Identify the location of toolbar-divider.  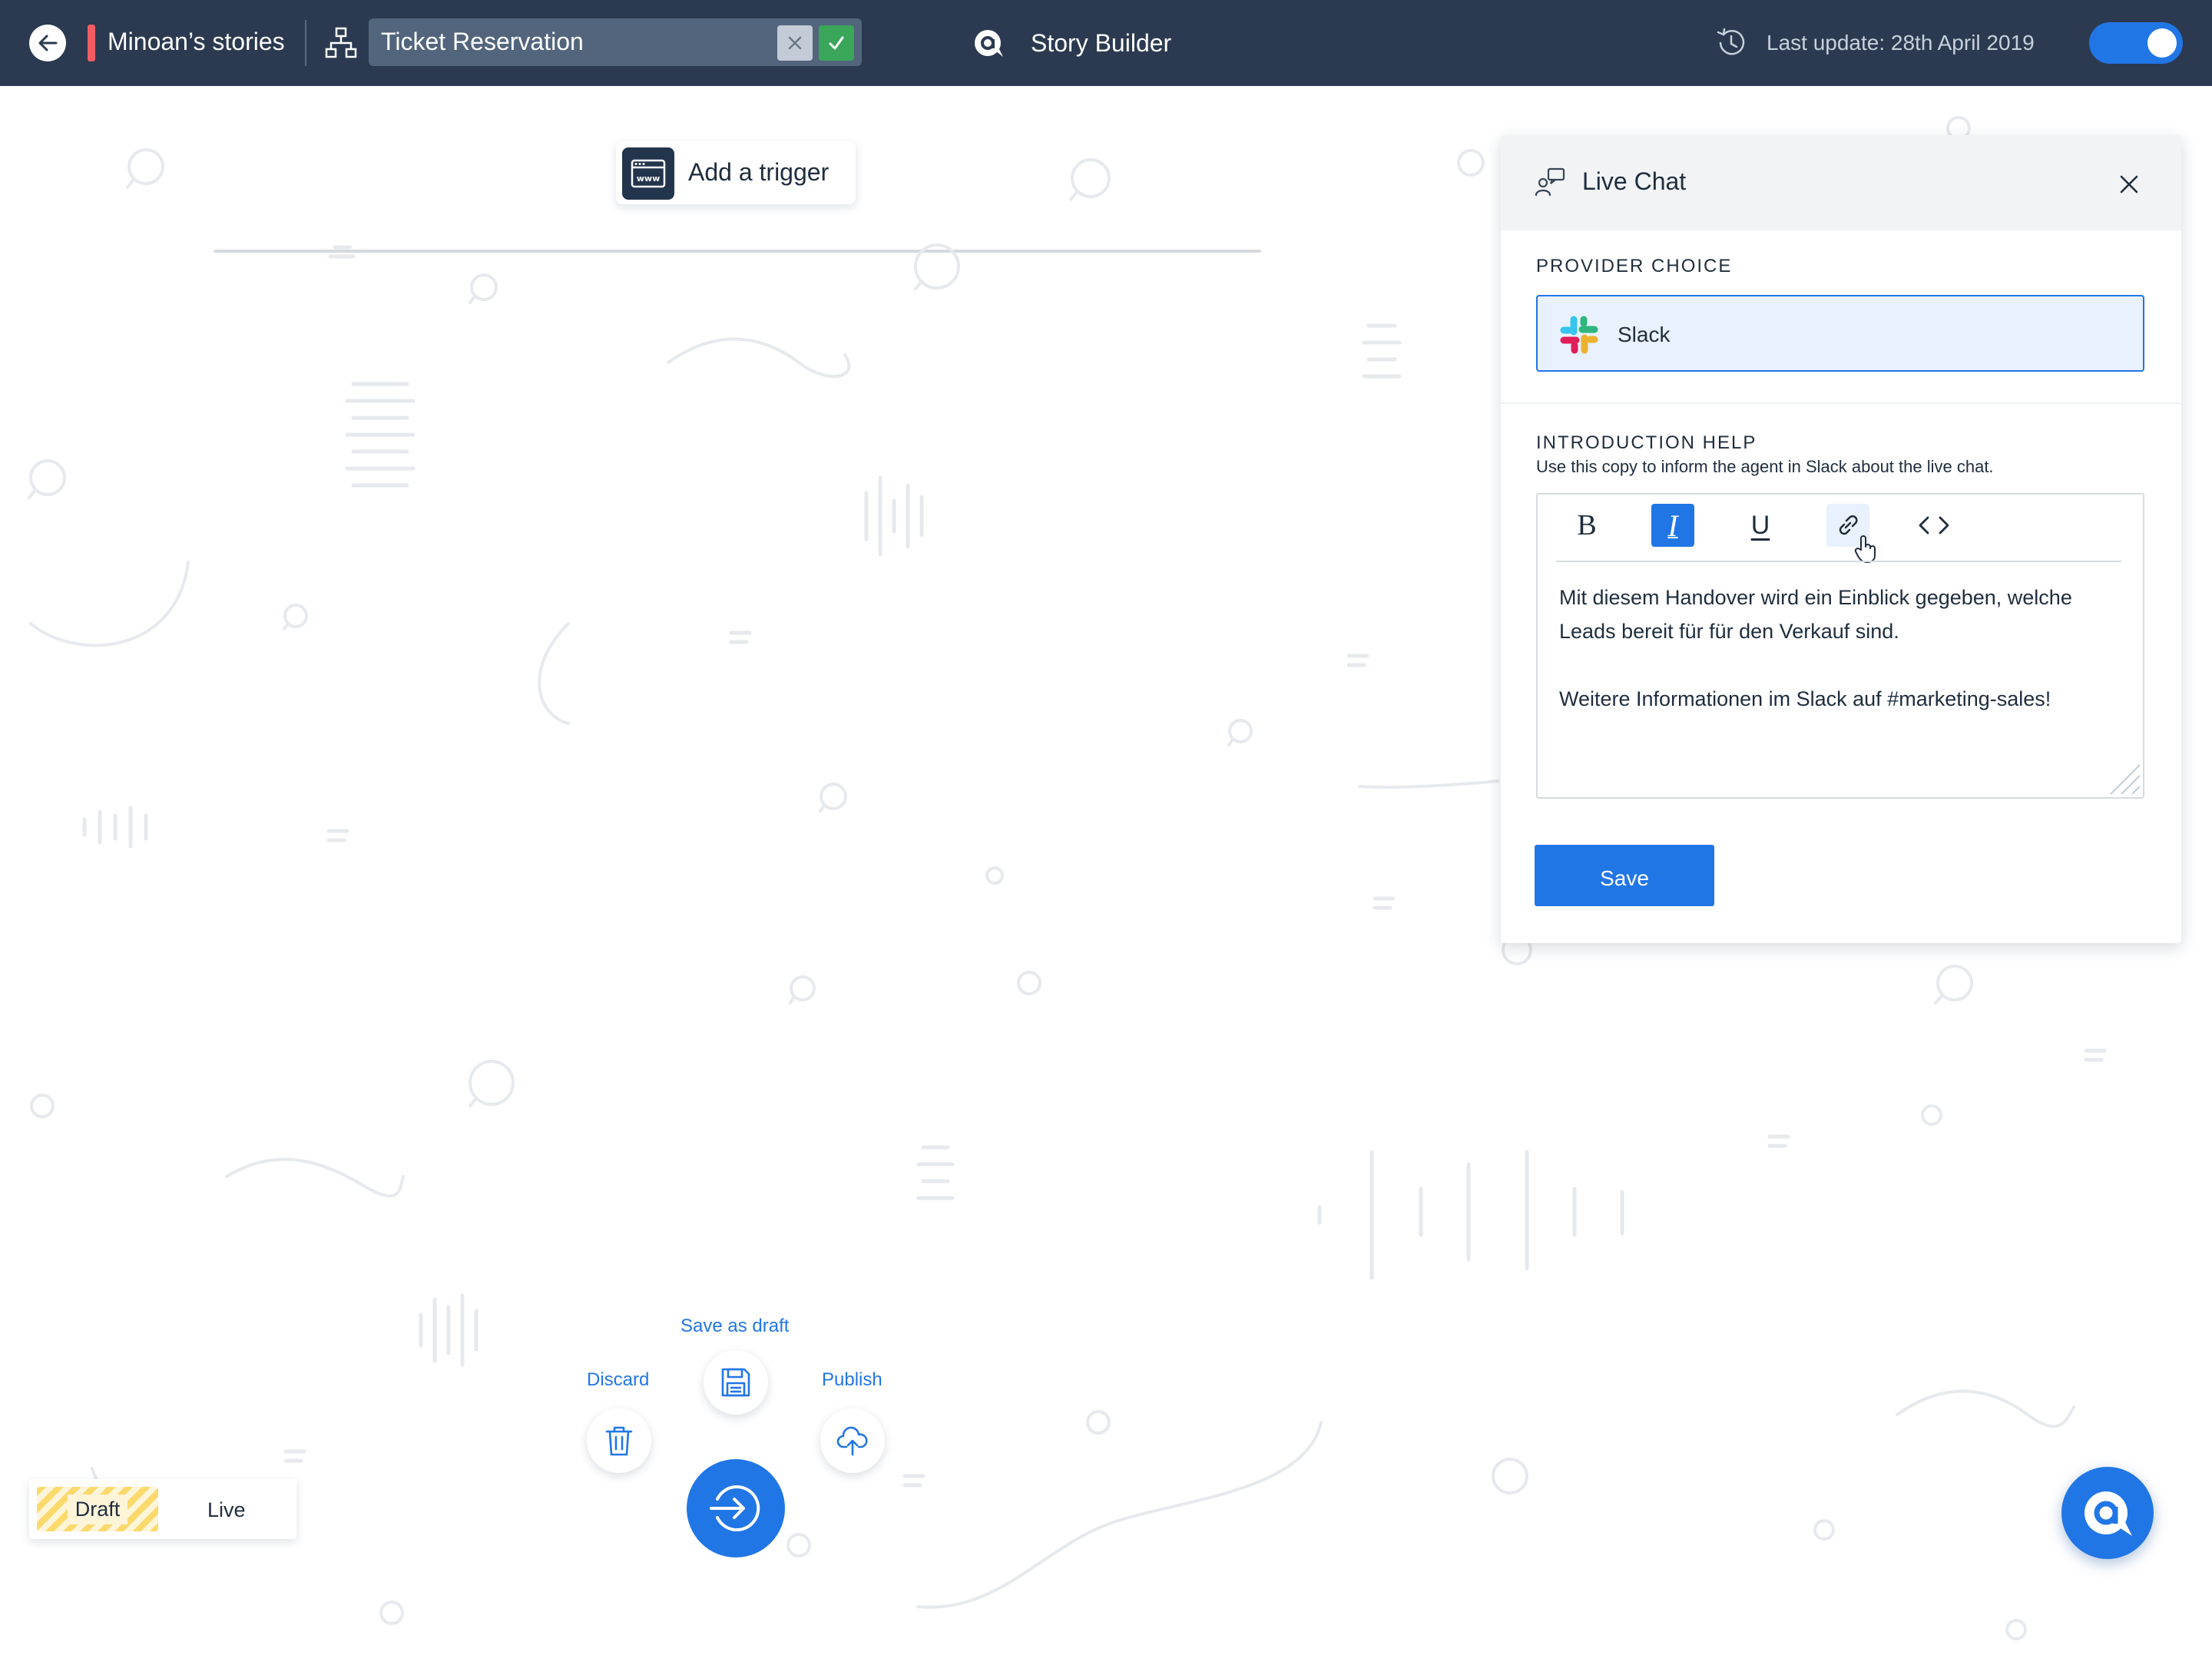
(1839, 561).